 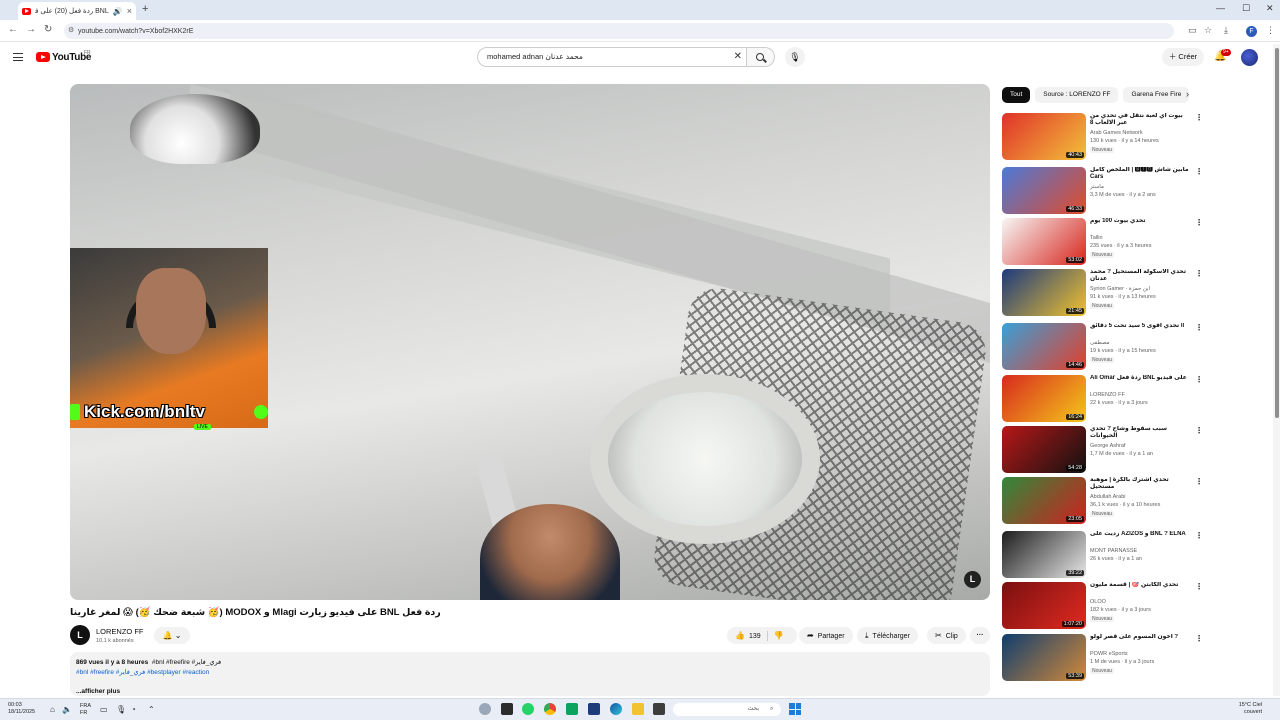 I want to click on recommendation-channel: Tallin, so click(x=1142, y=238).